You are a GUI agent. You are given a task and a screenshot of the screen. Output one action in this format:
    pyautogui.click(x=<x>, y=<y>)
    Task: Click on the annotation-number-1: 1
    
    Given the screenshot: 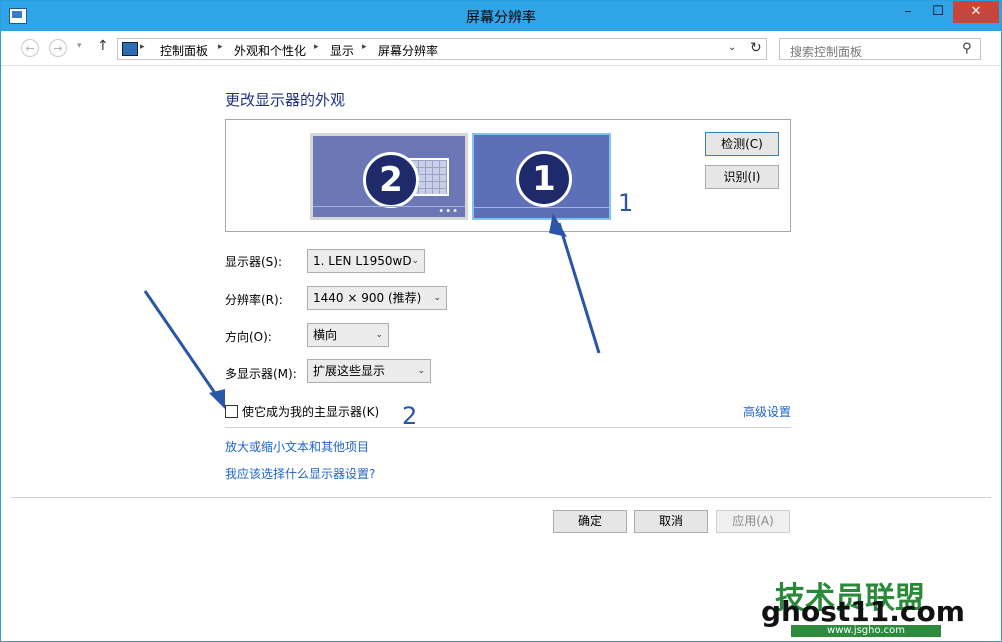 What is the action you would take?
    pyautogui.click(x=626, y=203)
    